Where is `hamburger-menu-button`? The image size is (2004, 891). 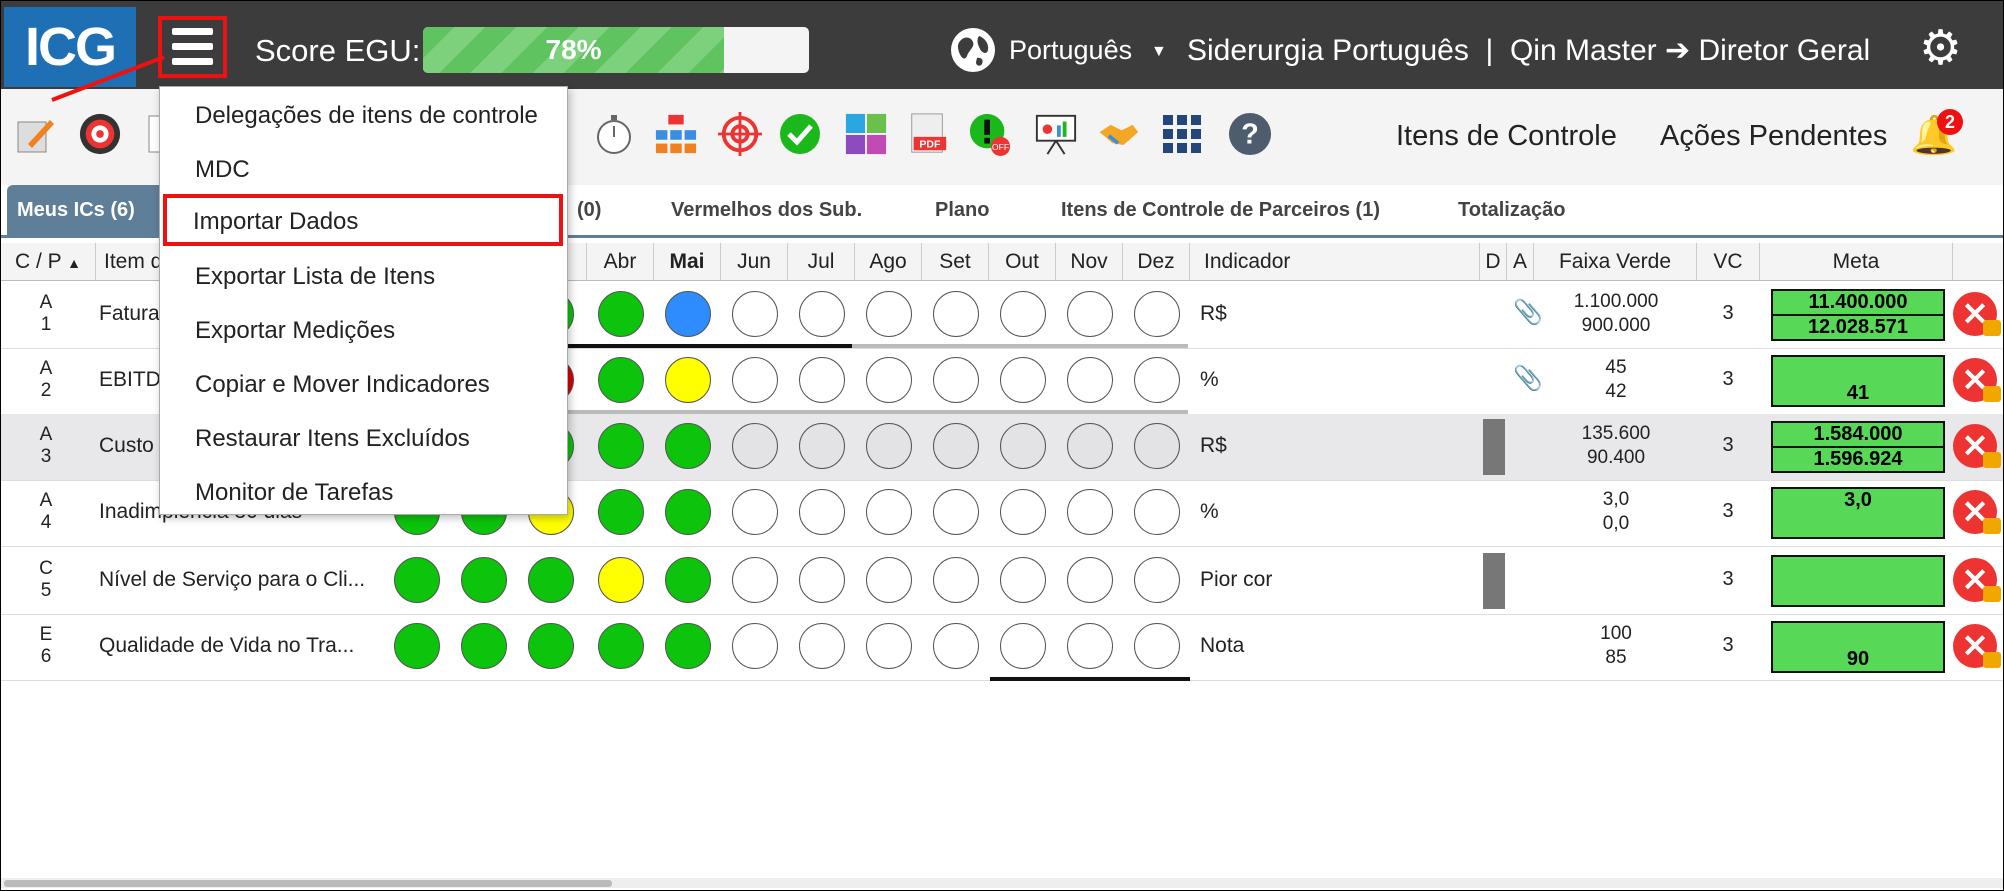 hamburger-menu-button is located at coordinates (192, 47).